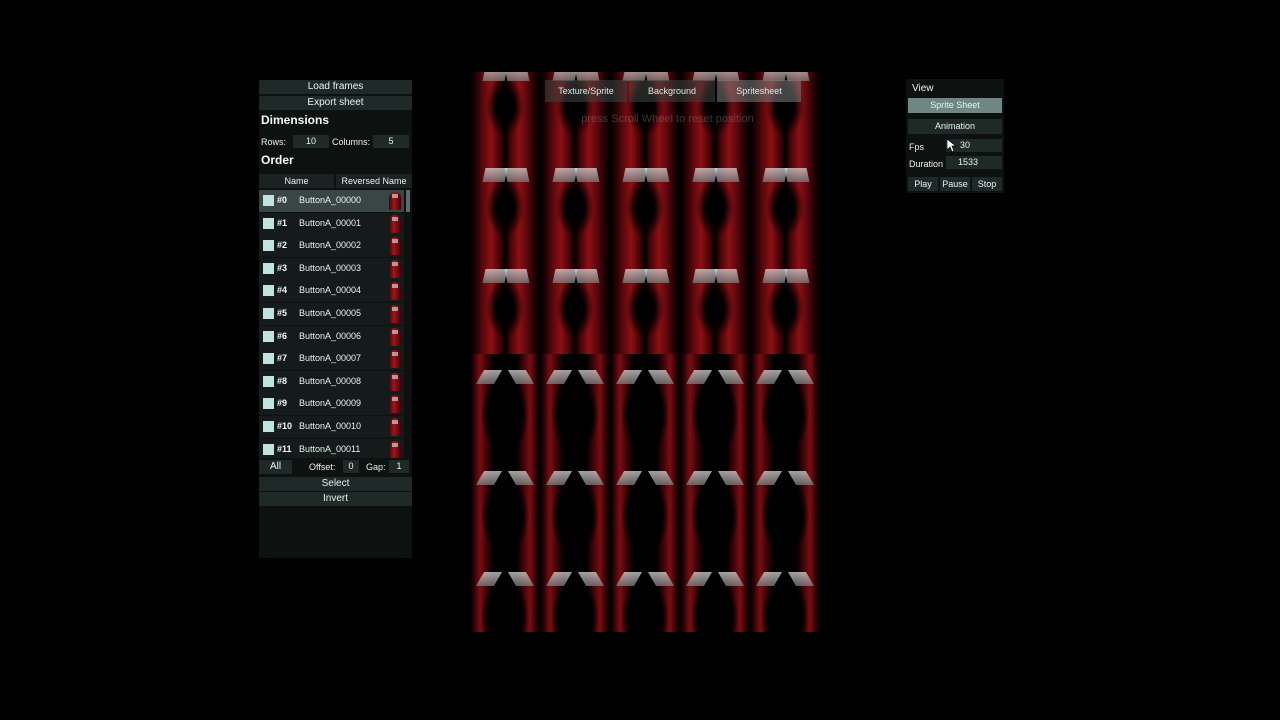 This screenshot has width=1280, height=720. Describe the element at coordinates (955, 126) in the screenshot. I see `animation-button: Animation` at that location.